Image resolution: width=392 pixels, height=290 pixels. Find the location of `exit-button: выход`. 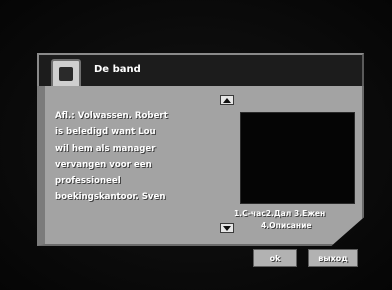

exit-button: выход is located at coordinates (333, 258).